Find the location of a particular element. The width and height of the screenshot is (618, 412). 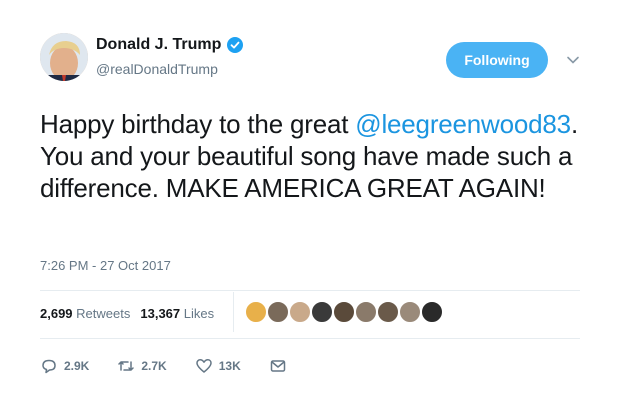

mention-link: @leegreenwood83 is located at coordinates (463, 124).